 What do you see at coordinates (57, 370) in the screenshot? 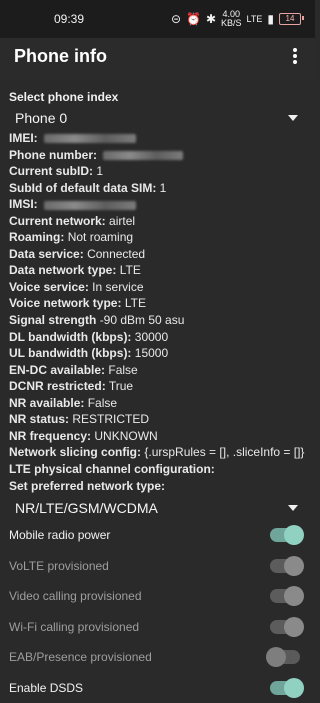
I see `info-key: EN-DC available:` at bounding box center [57, 370].